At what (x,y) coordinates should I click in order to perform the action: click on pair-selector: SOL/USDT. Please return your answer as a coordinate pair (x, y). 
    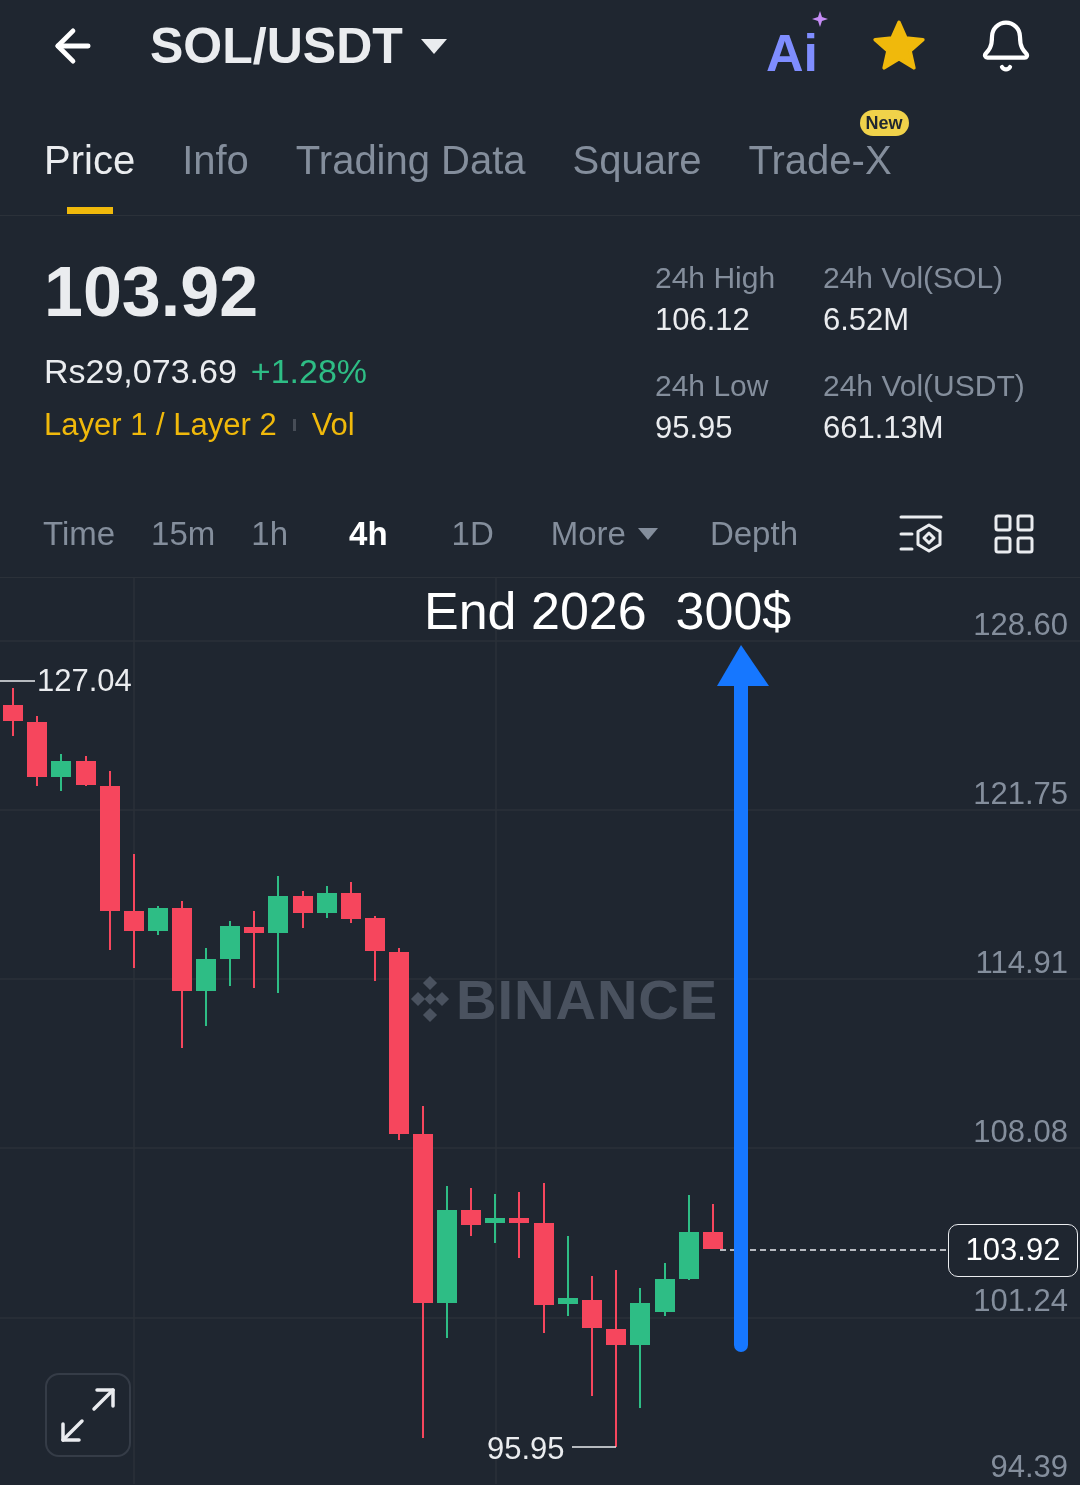
    Looking at the image, I should click on (298, 46).